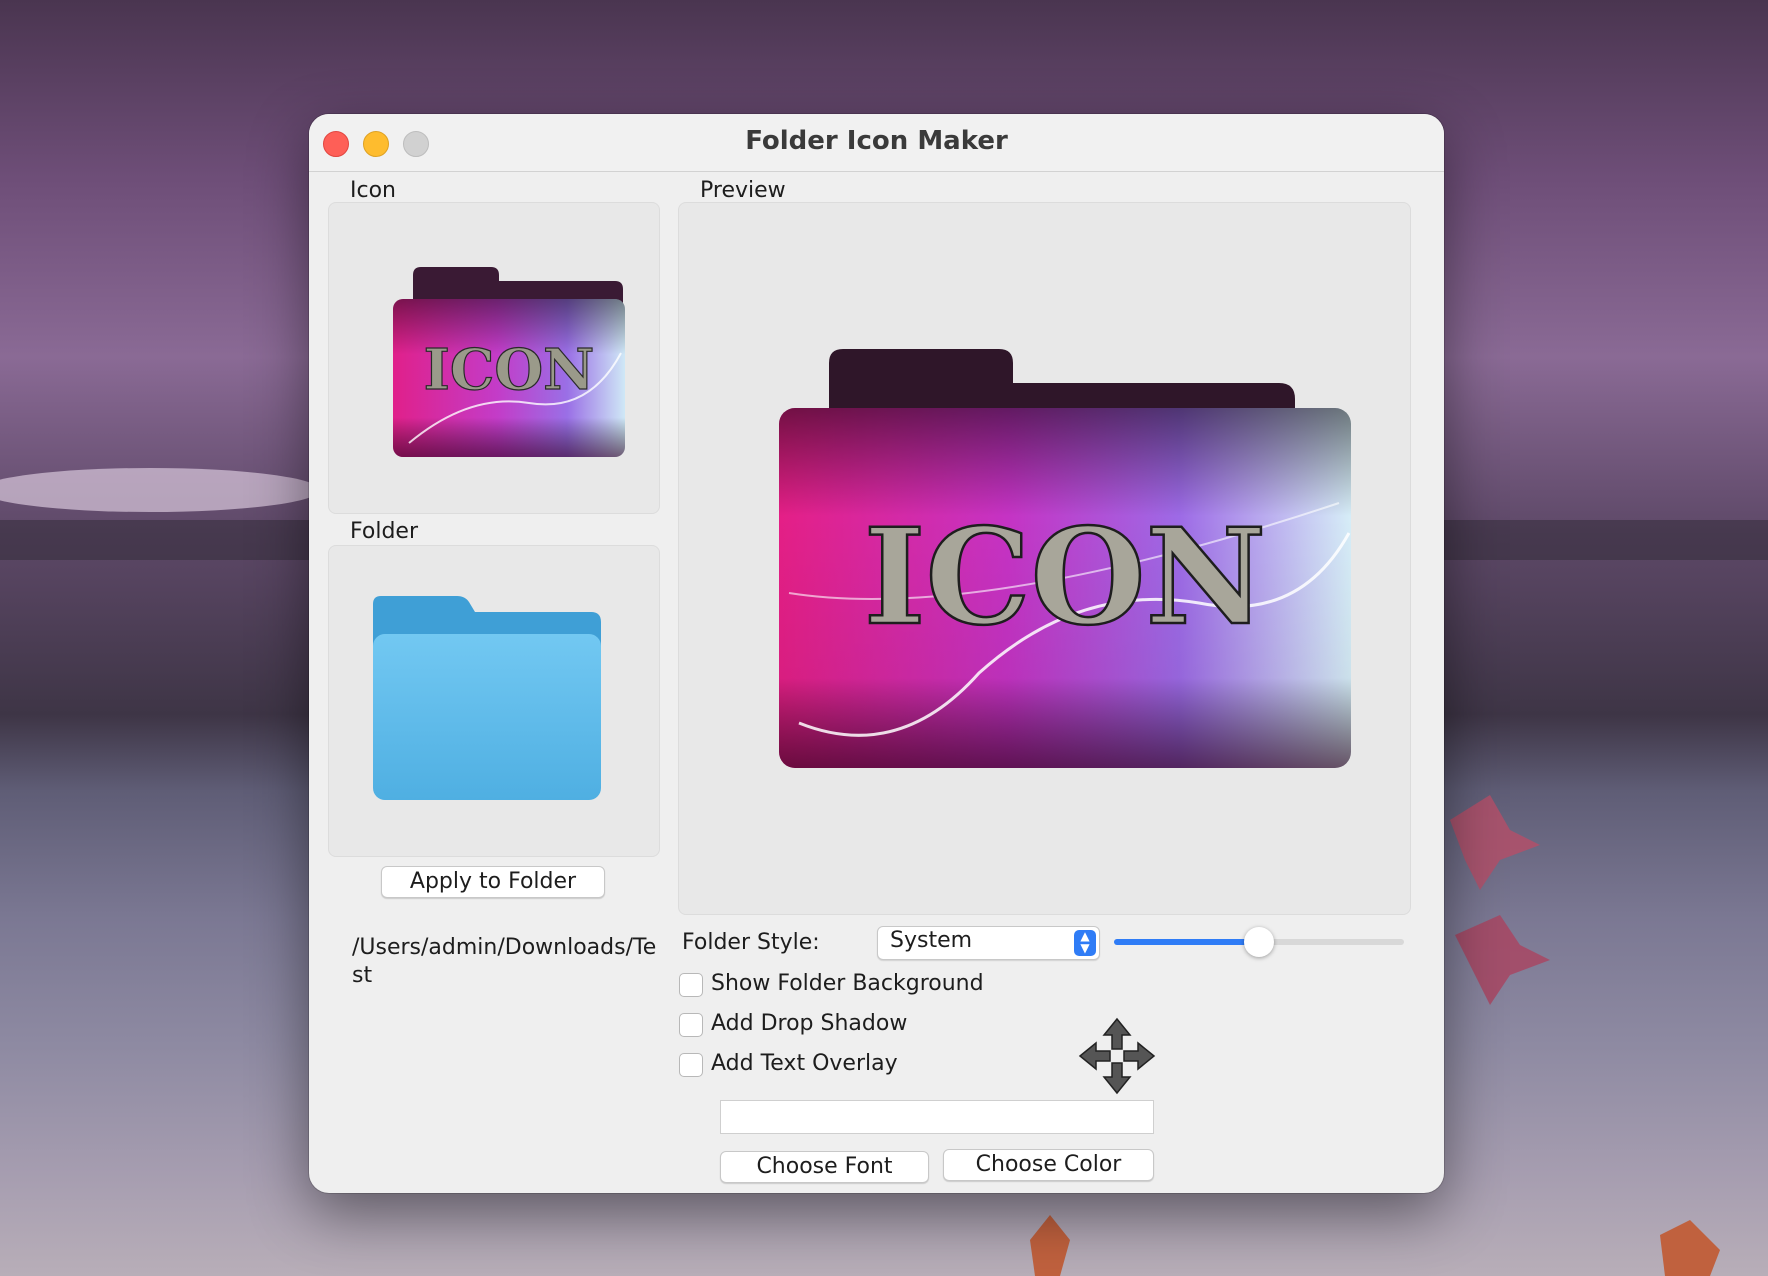 This screenshot has height=1276, width=1768. What do you see at coordinates (1117, 1056) in the screenshot?
I see `move-arrows-icon` at bounding box center [1117, 1056].